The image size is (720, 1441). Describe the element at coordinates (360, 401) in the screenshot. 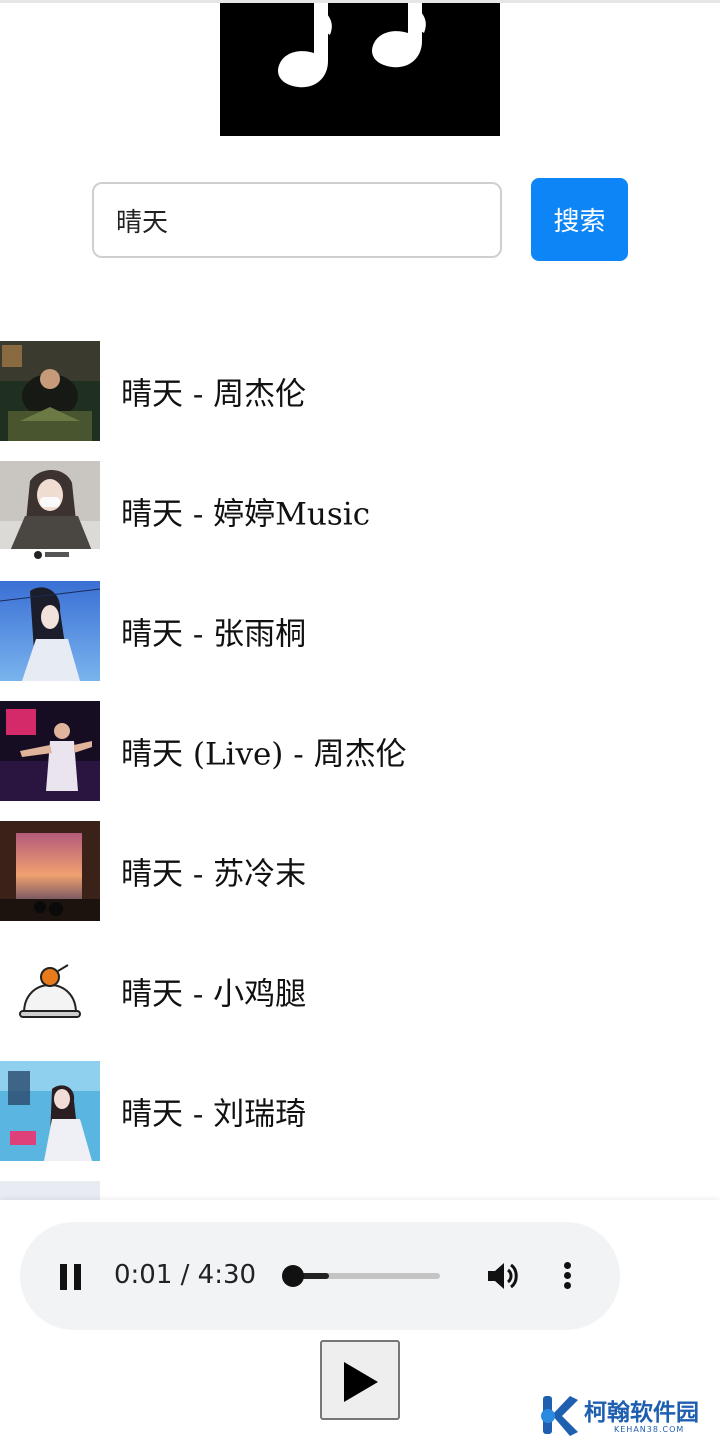

I see `result-item: 晴天 - 周杰伦` at that location.